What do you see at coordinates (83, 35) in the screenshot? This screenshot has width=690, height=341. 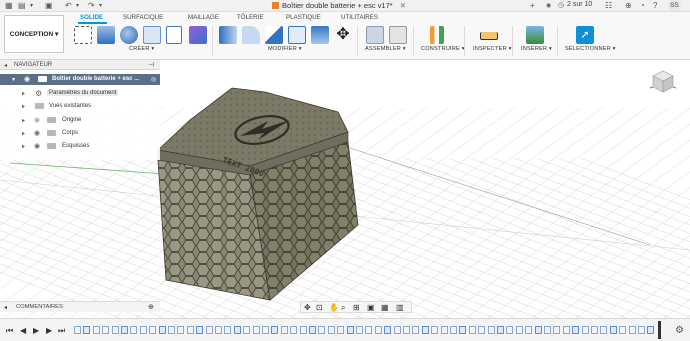 I see `create-sketch-button` at bounding box center [83, 35].